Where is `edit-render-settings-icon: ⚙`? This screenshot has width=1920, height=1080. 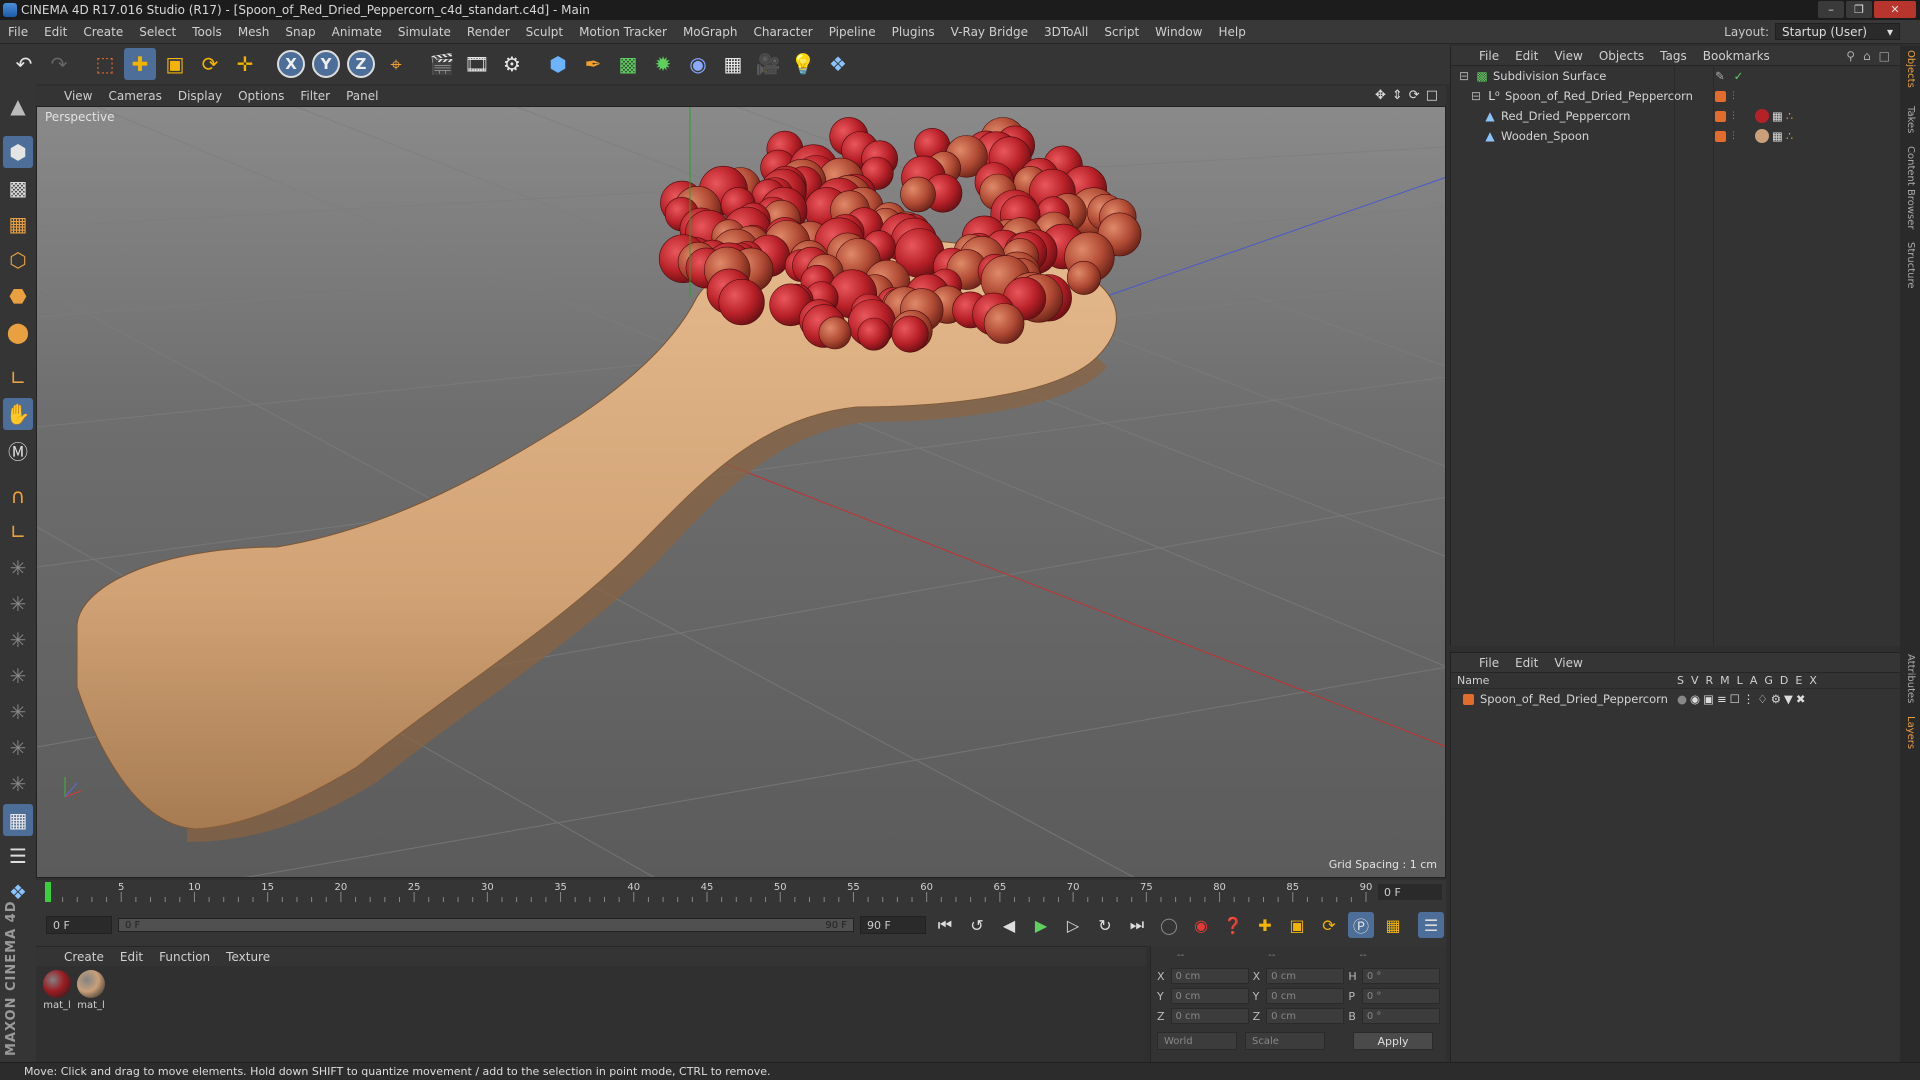
edit-render-settings-icon: ⚙ is located at coordinates (512, 64).